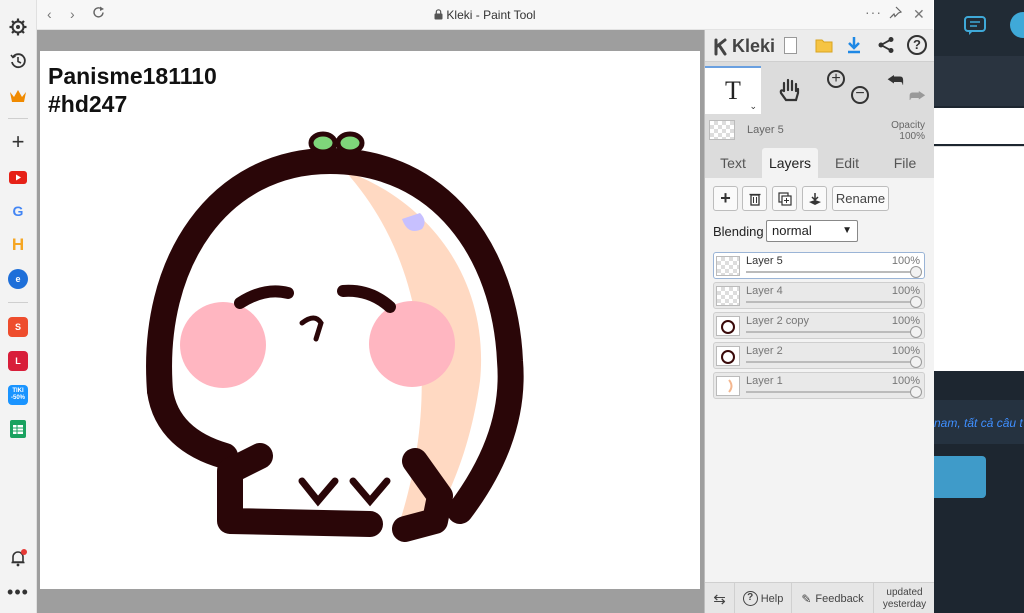 Image resolution: width=1024 pixels, height=613 pixels. What do you see at coordinates (975, 26) in the screenshot?
I see `chat-icon` at bounding box center [975, 26].